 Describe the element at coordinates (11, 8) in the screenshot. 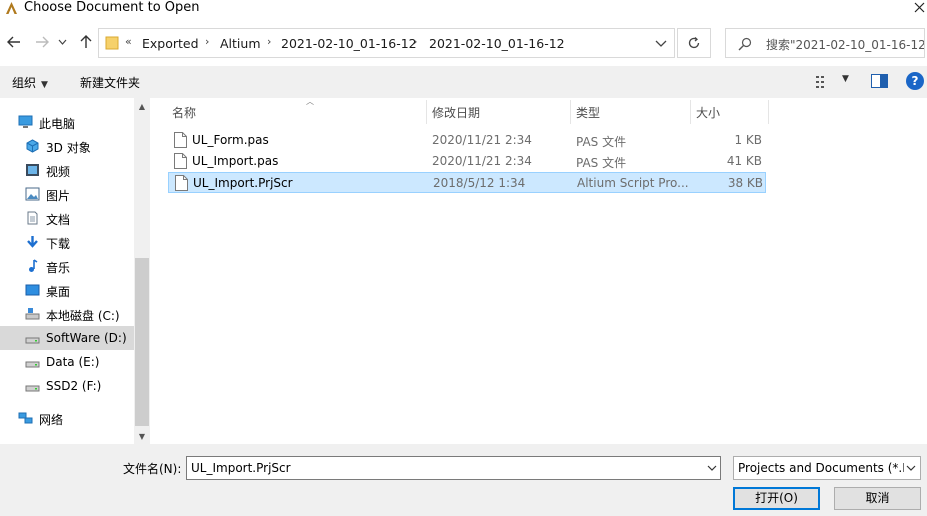

I see `altium-app-icon` at that location.